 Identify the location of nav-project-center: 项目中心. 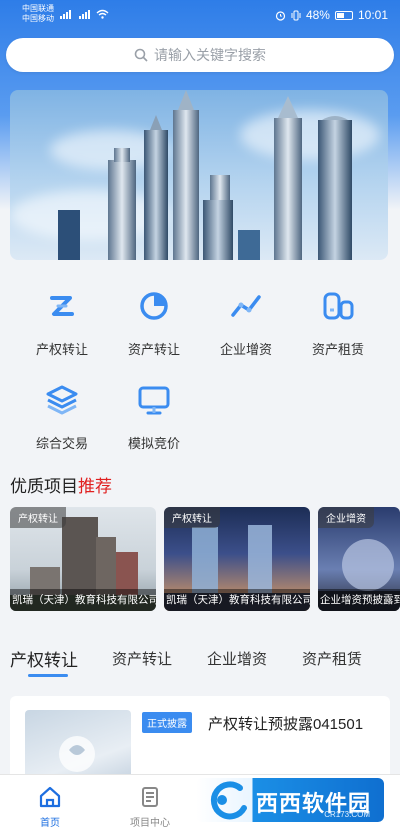
(150, 807).